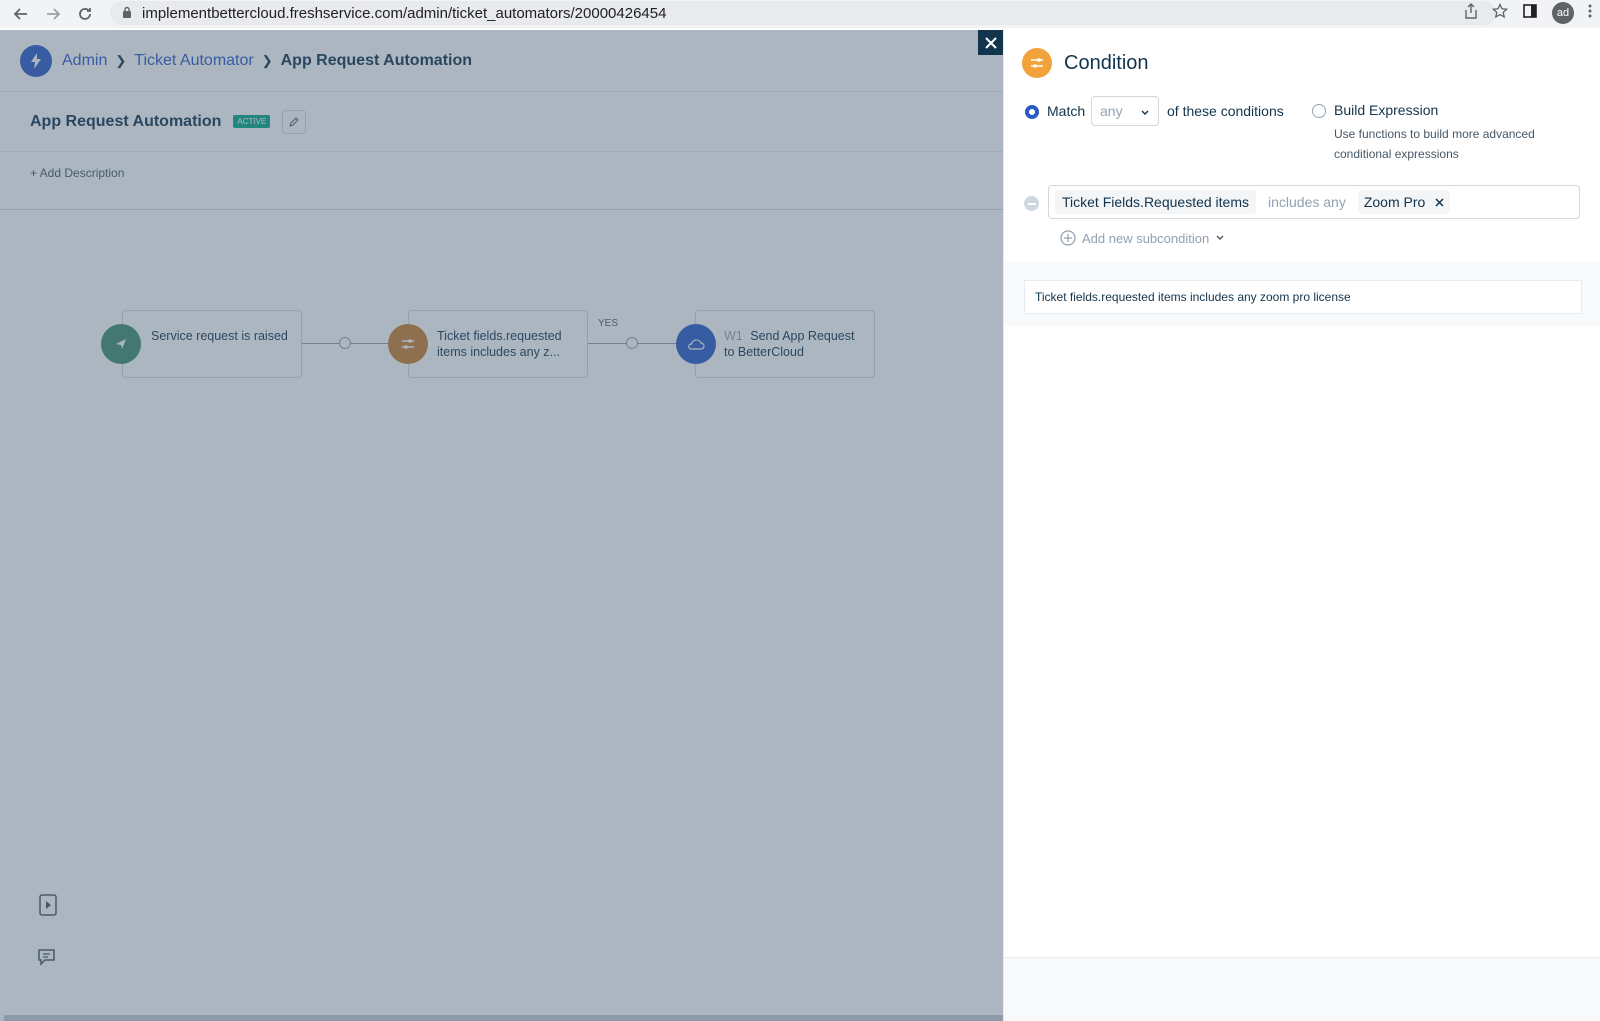 Image resolution: width=1600 pixels, height=1021 pixels. Describe the element at coordinates (127, 13) in the screenshot. I see `lock-icon` at that location.